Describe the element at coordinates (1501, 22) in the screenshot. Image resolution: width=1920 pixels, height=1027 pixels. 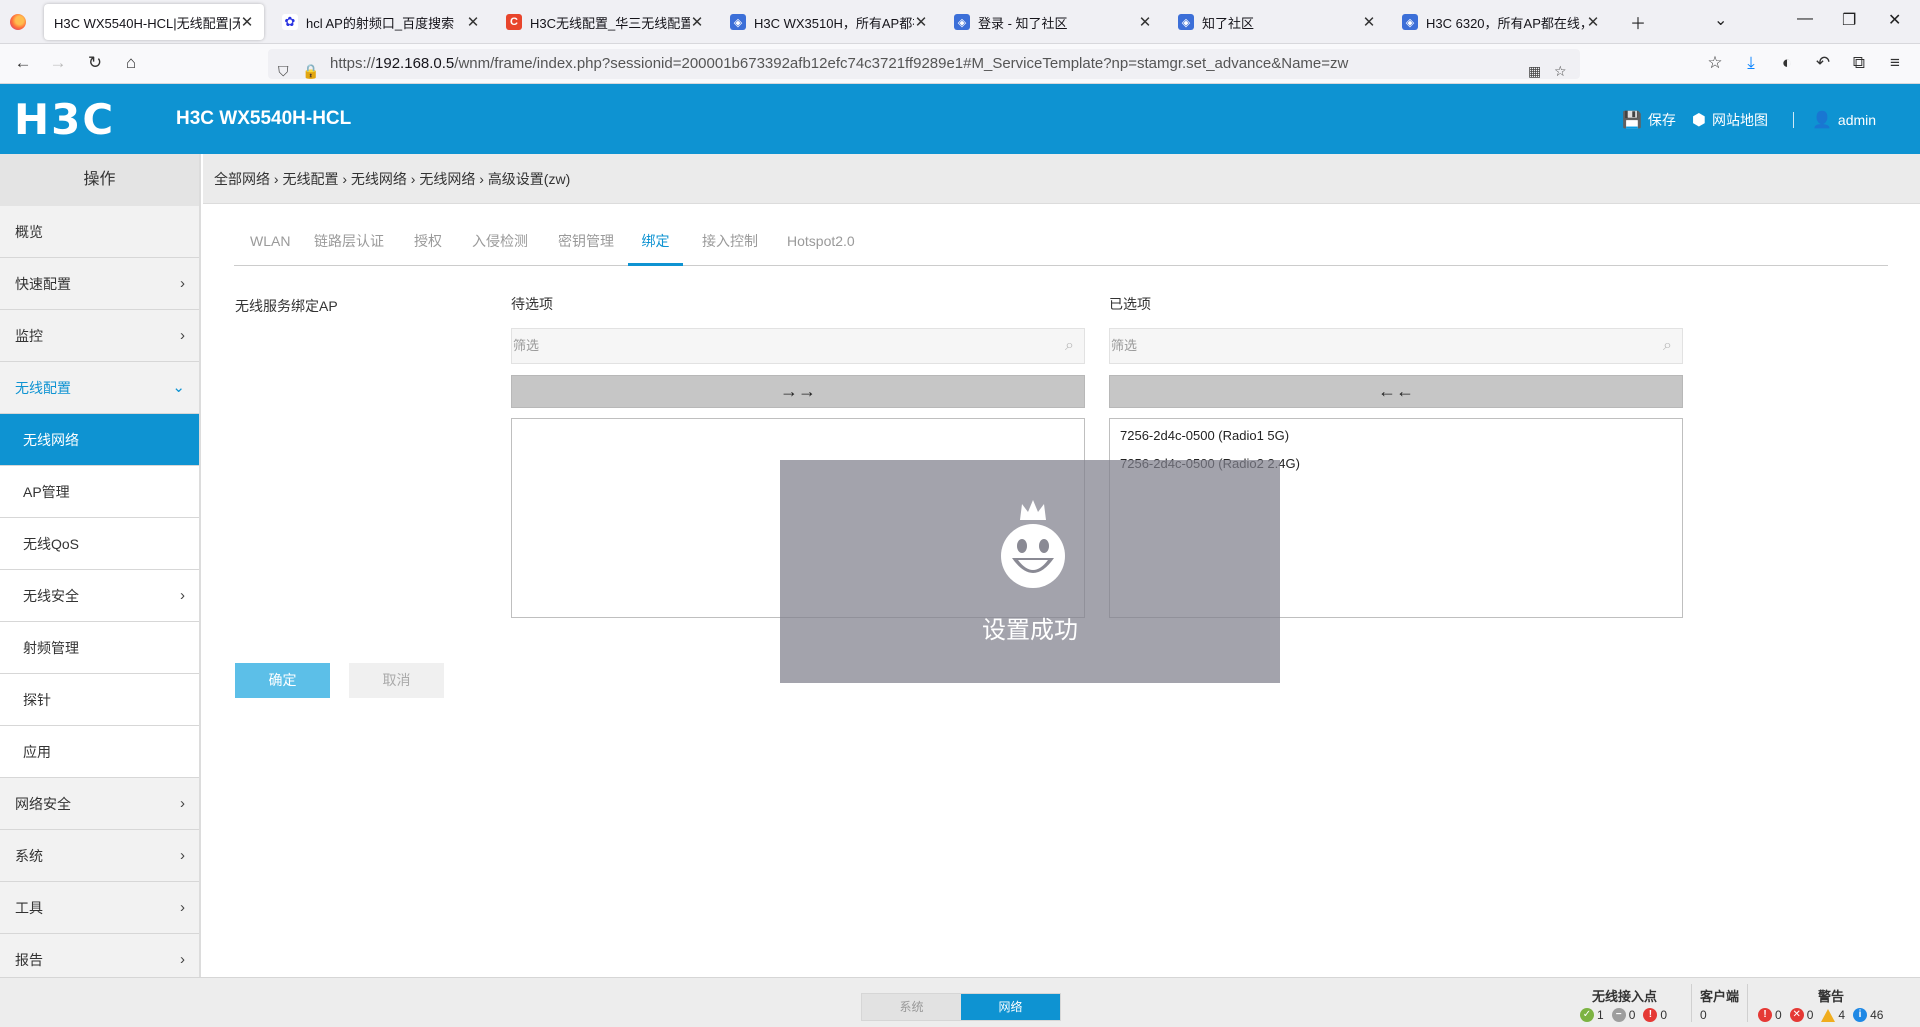
I see `browser-tab-7: ◈ H3C 6320，所有AP都在线，但 ✕` at that location.